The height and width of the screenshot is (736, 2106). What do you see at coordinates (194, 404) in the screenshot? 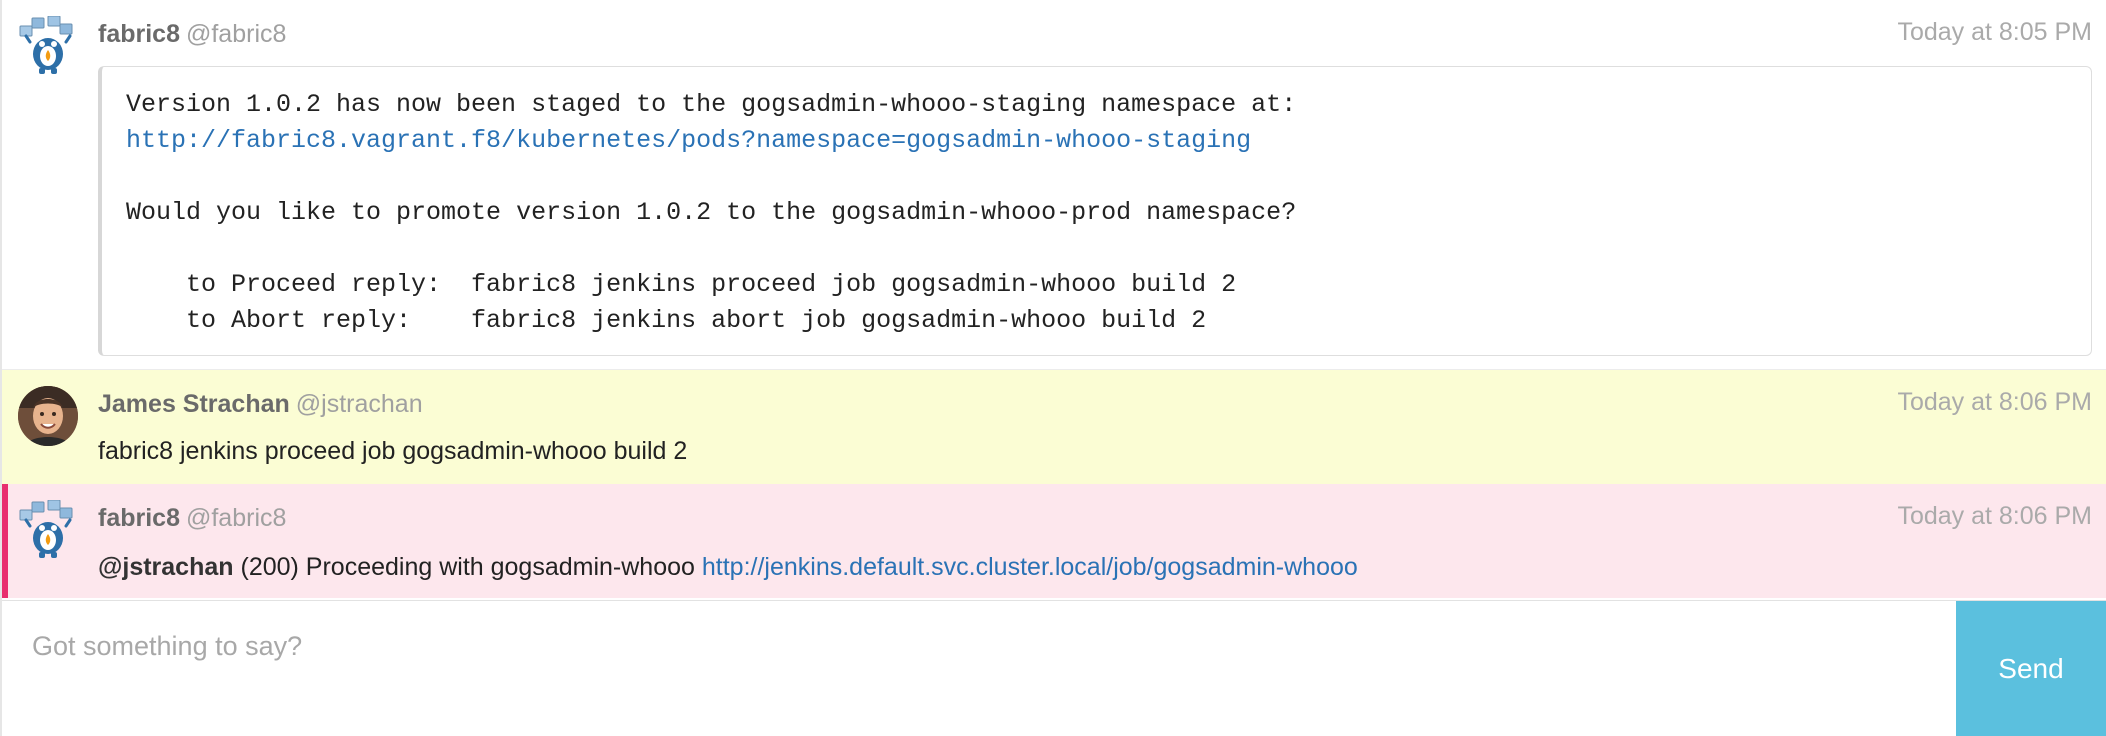
I see `author-name: James Strachan` at bounding box center [194, 404].